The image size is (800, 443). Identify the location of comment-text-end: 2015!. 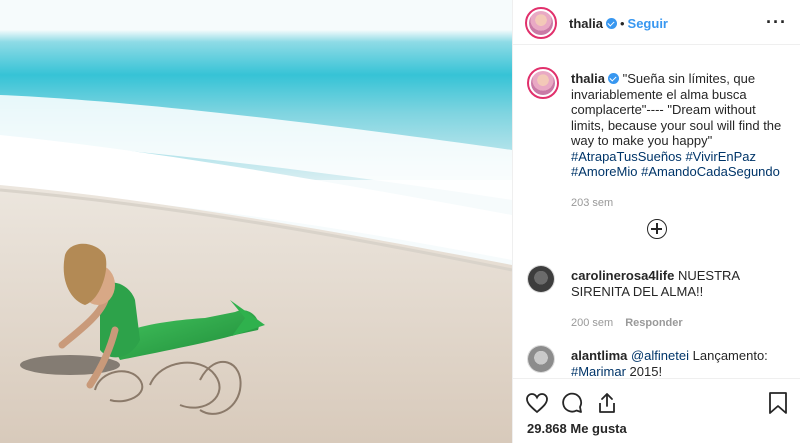
(646, 371).